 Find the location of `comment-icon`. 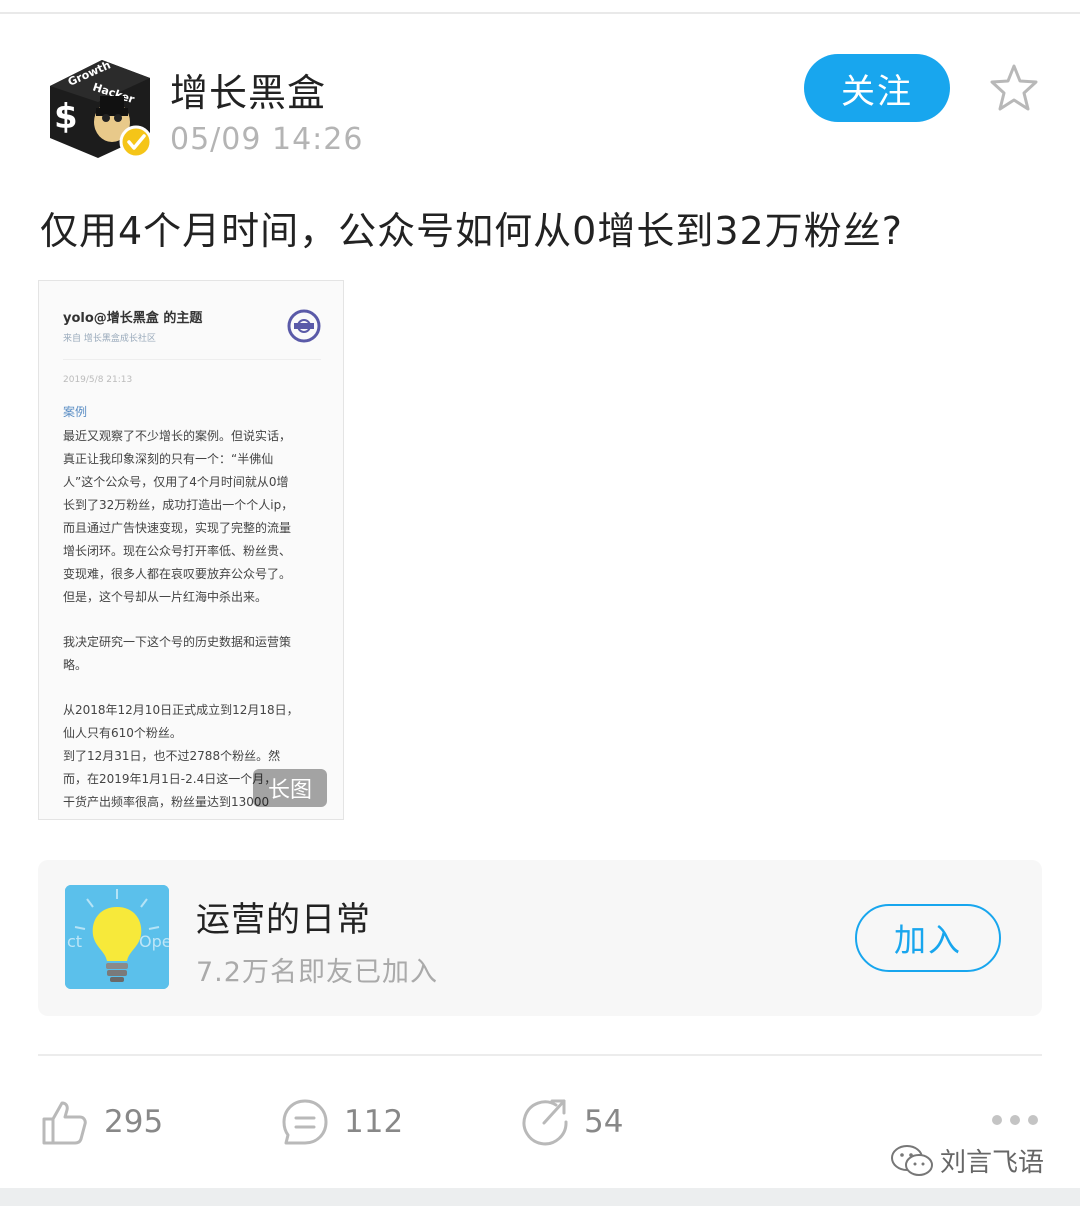

comment-icon is located at coordinates (305, 1122).